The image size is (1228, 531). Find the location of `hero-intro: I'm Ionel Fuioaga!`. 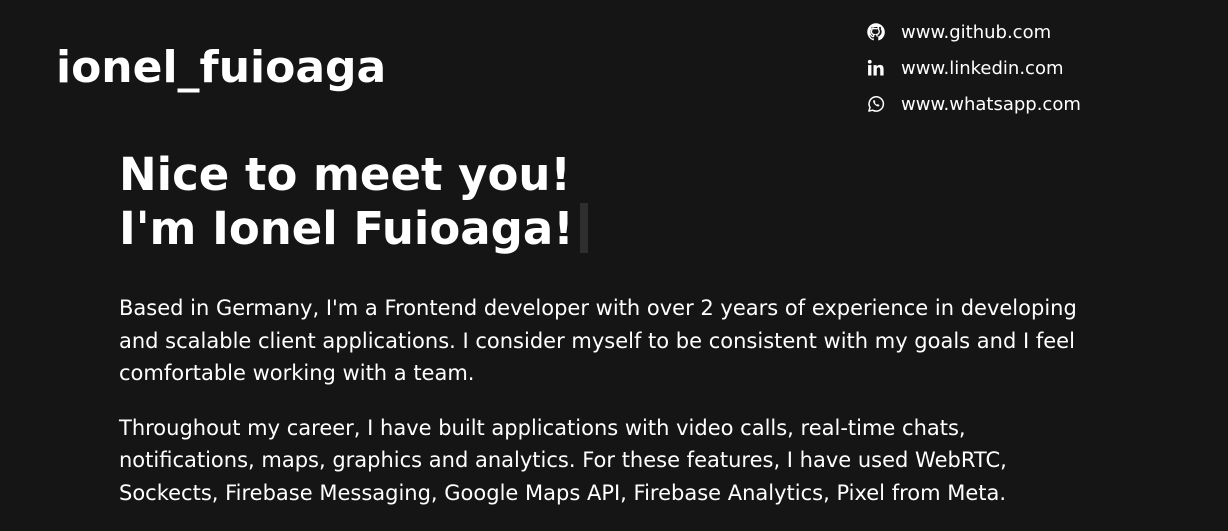

hero-intro: I'm Ionel Fuioaga! is located at coordinates (346, 228).